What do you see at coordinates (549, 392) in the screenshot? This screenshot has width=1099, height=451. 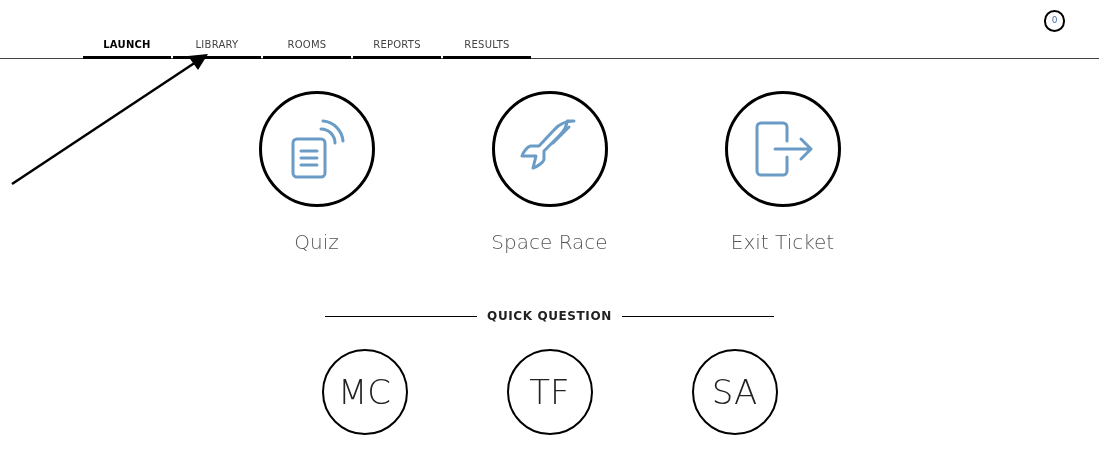 I see `question-type-button: TF` at bounding box center [549, 392].